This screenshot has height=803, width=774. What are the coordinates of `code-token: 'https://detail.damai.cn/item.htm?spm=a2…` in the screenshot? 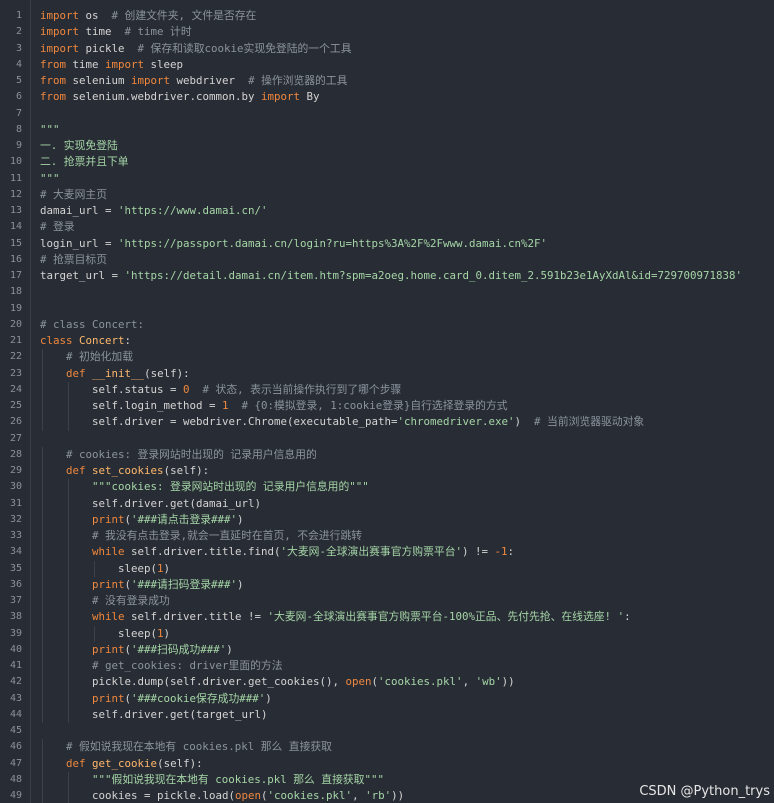 It's located at (433, 275).